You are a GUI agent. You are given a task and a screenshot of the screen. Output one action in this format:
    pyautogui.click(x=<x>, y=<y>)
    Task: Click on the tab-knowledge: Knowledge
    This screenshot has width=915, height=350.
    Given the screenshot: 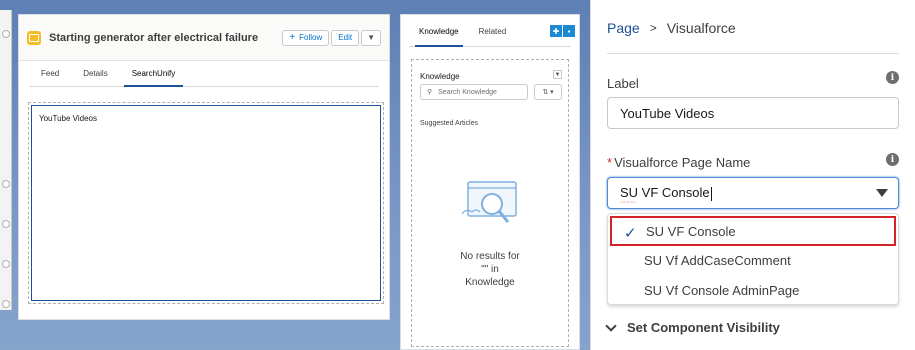 What is the action you would take?
    pyautogui.click(x=439, y=34)
    